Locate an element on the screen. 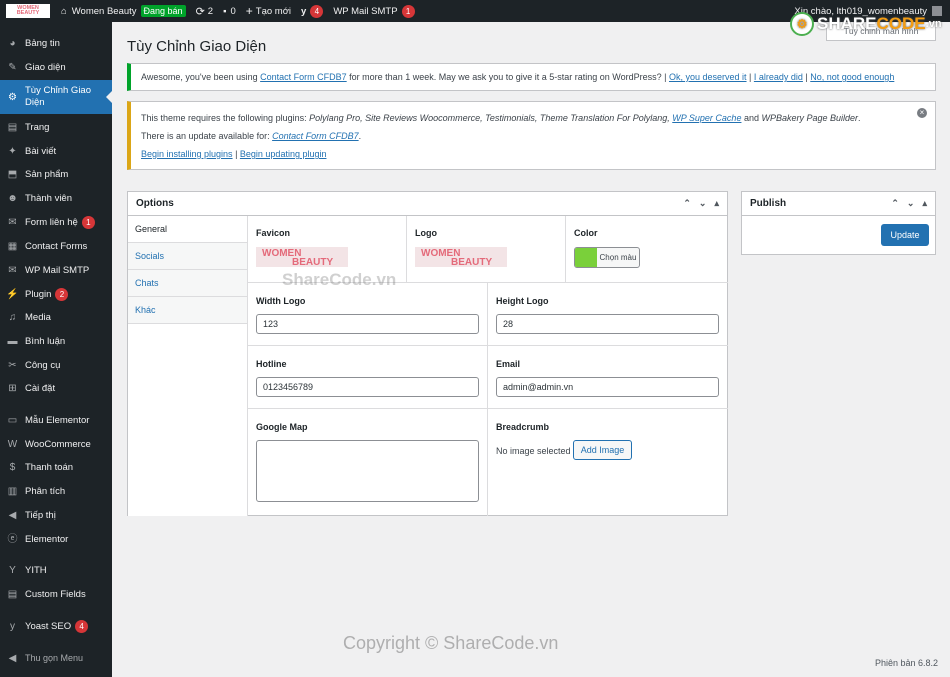 The image size is (950, 677). menu-item-appearance: ✎ Giao diện is located at coordinates (56, 67).